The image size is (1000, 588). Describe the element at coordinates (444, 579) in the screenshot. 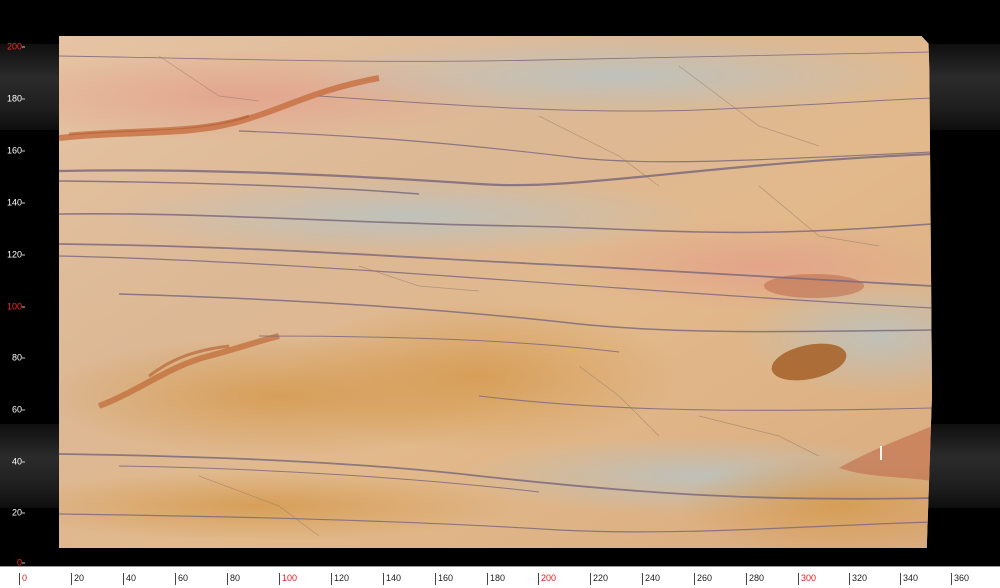

I see `h-ruler-label: 160` at that location.